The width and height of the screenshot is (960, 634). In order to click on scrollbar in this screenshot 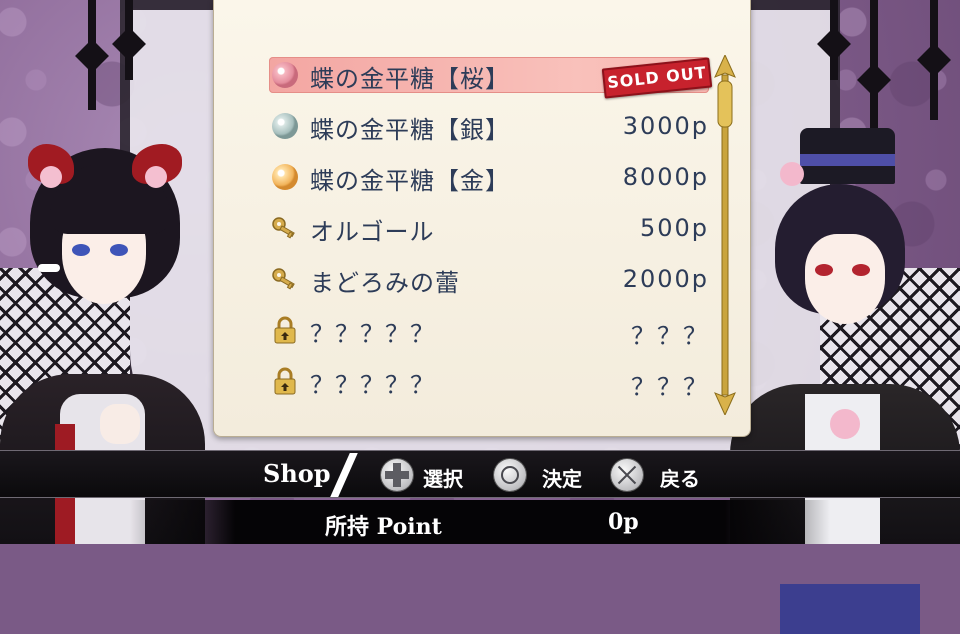, I will do `click(725, 235)`.